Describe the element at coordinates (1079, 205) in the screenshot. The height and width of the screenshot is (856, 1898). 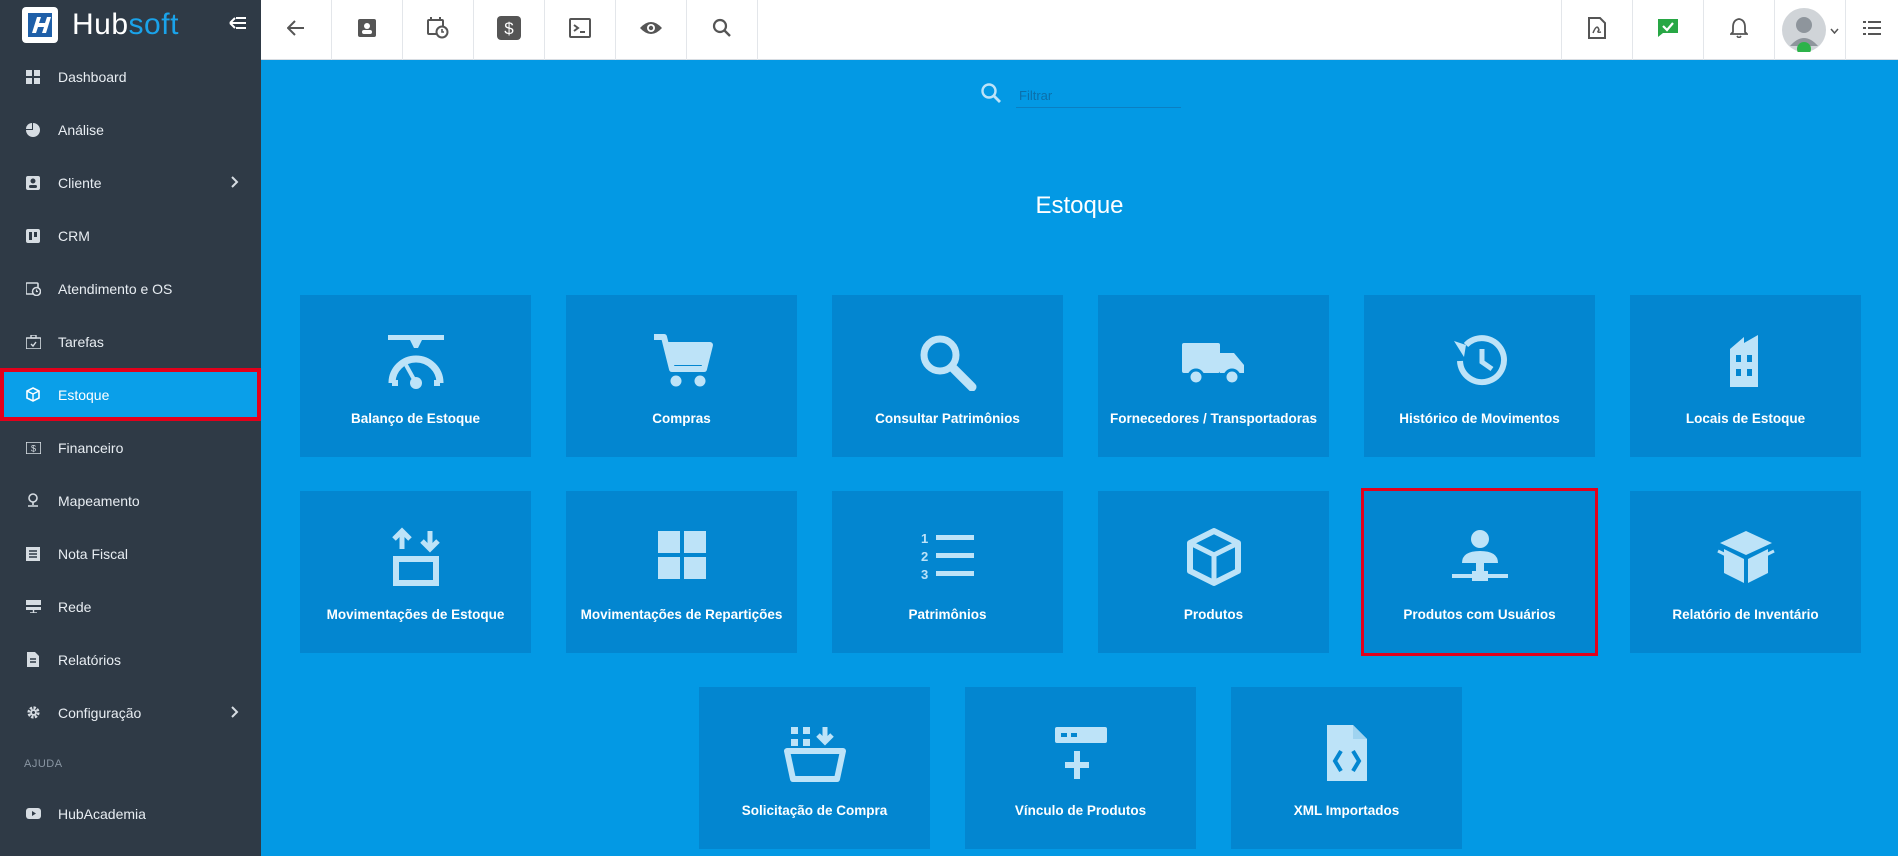
I see `page-title: Estoque` at that location.